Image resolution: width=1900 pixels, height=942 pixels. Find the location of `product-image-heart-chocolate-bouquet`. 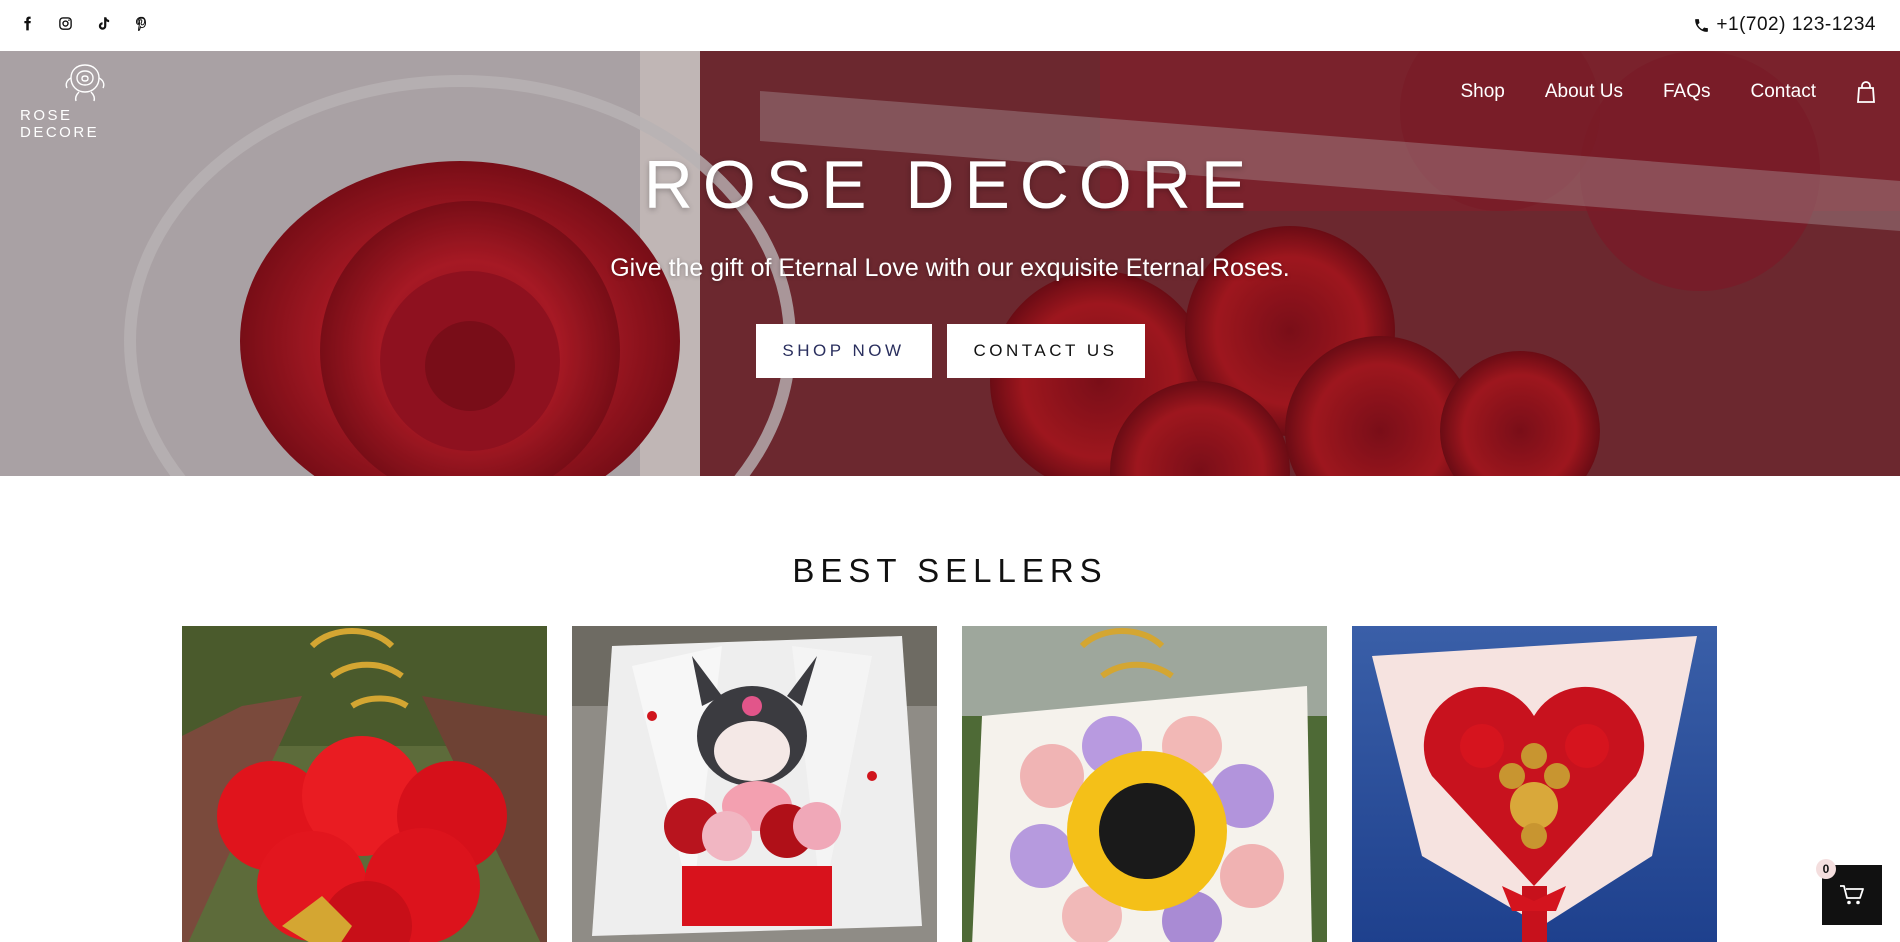

product-image-heart-chocolate-bouquet is located at coordinates (1534, 784).